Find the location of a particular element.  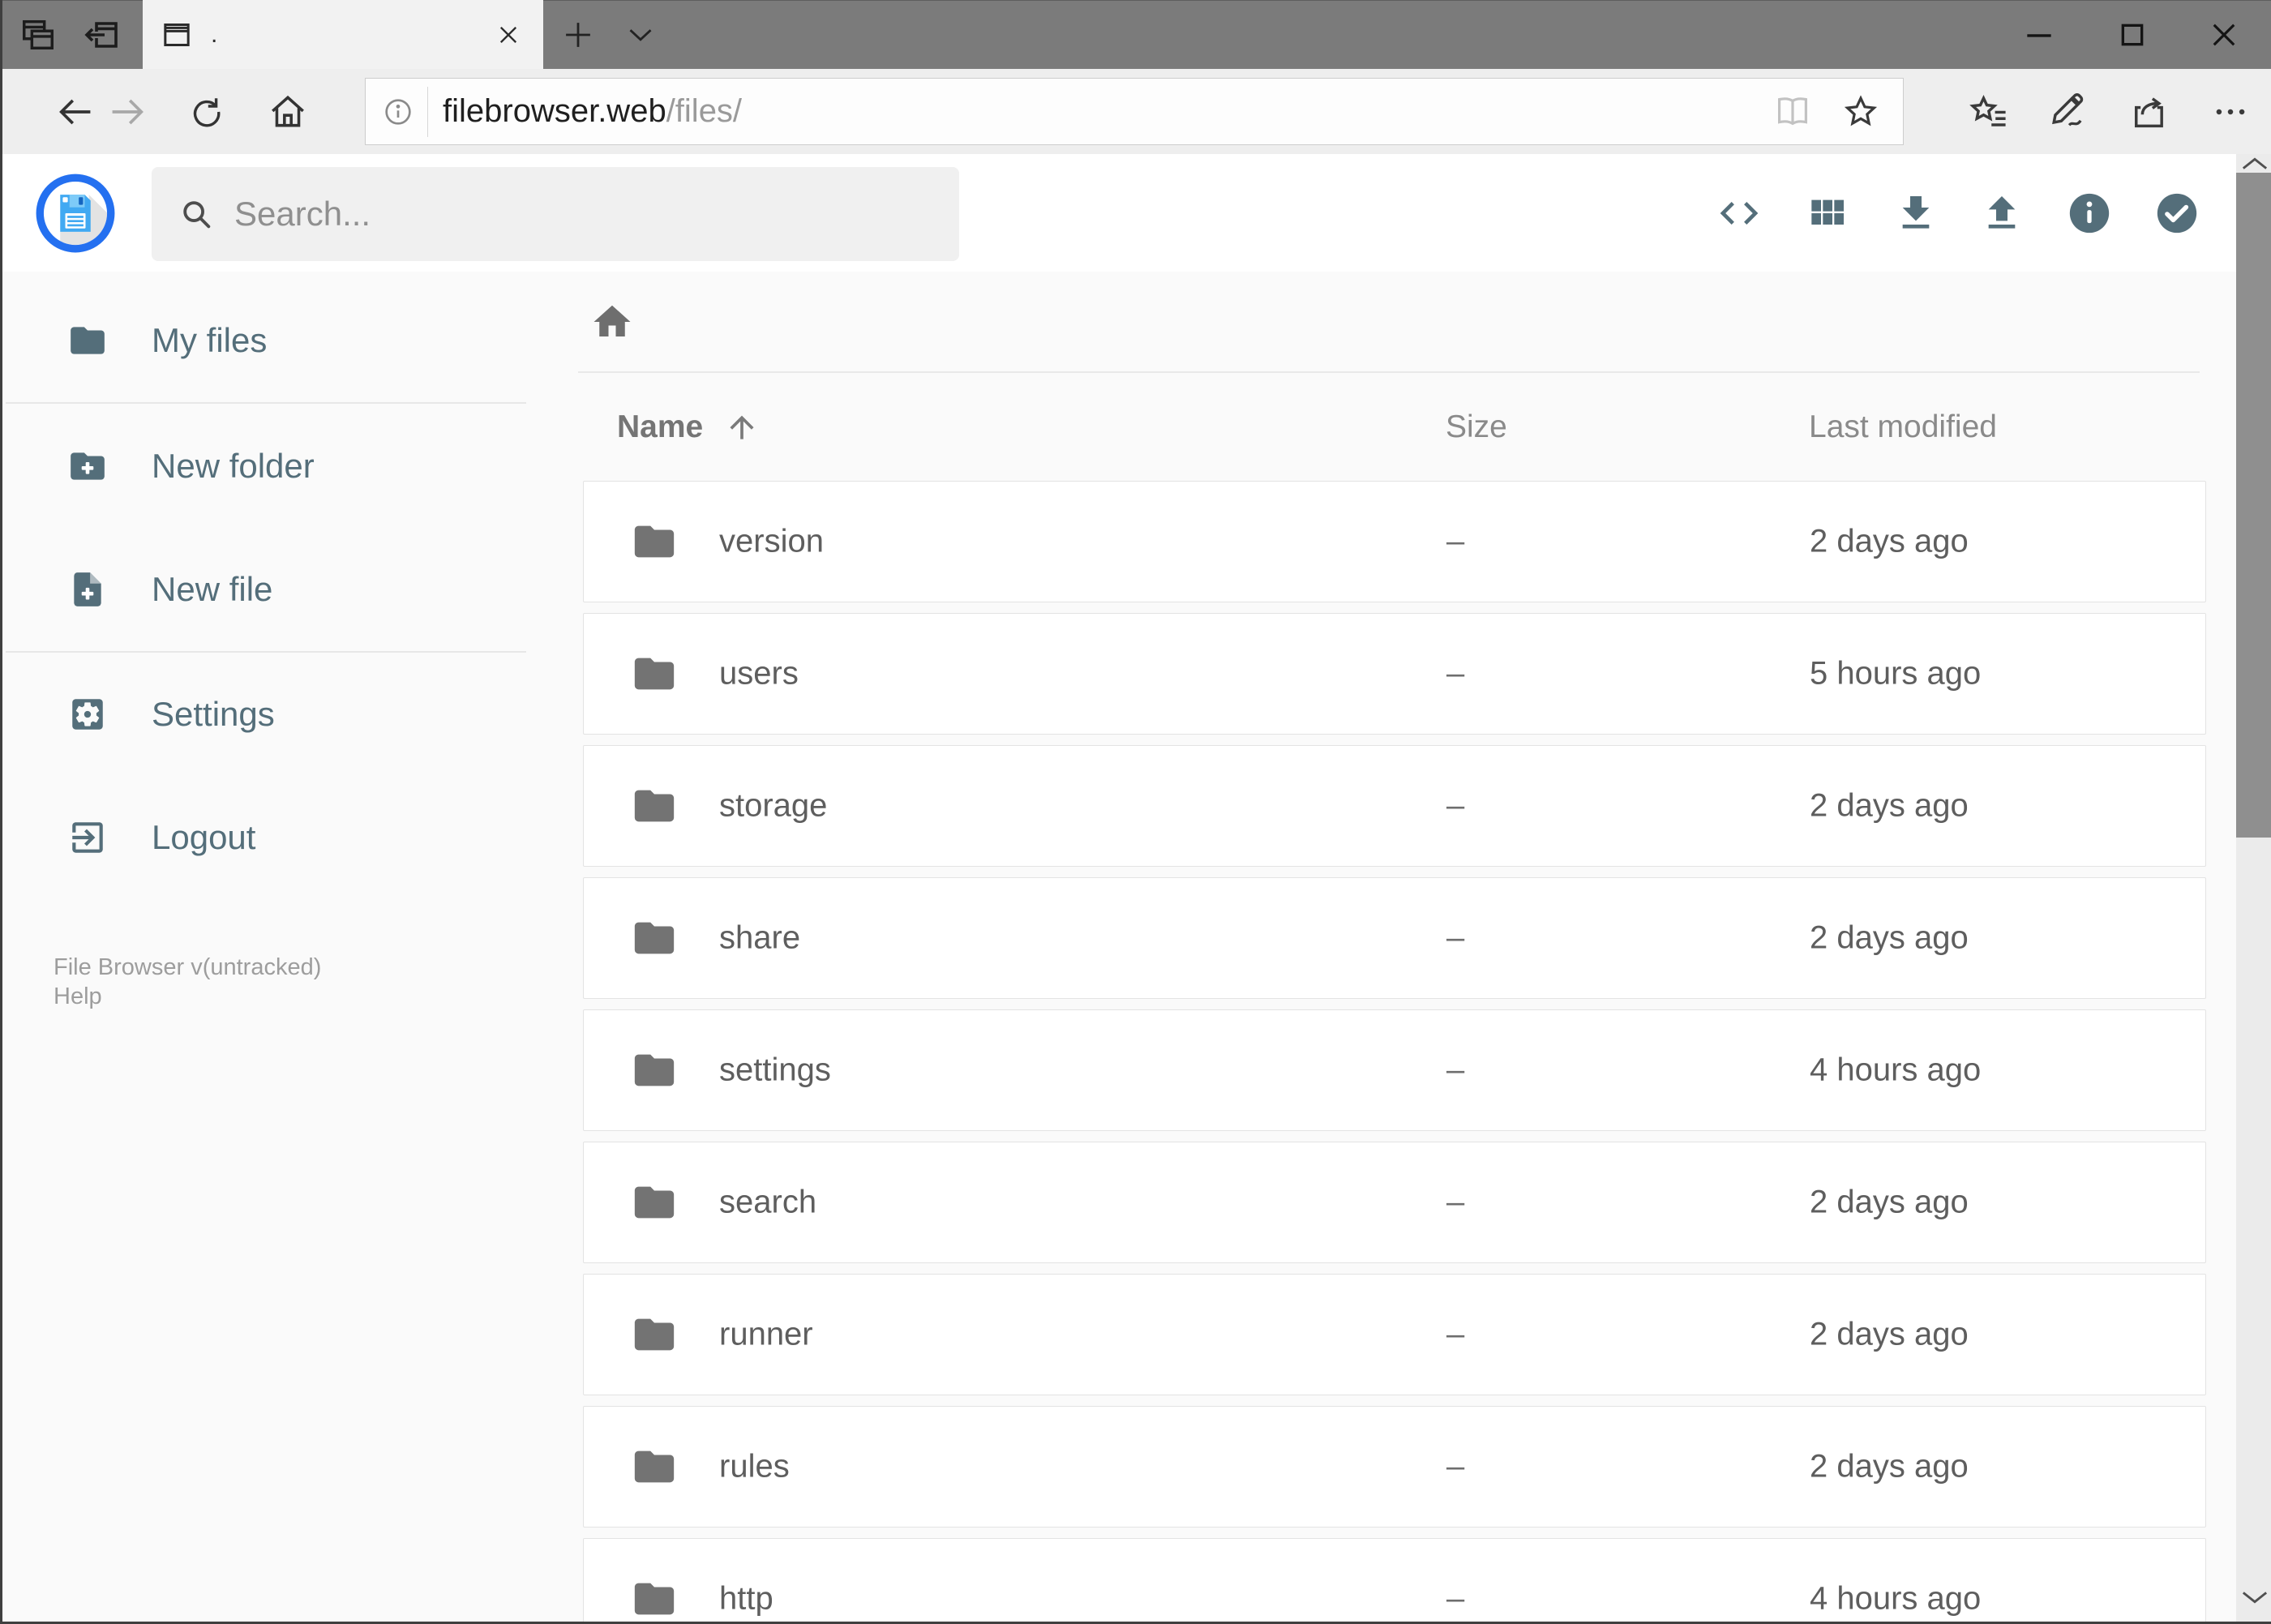

column-header-size: Size is located at coordinates (1476, 428).